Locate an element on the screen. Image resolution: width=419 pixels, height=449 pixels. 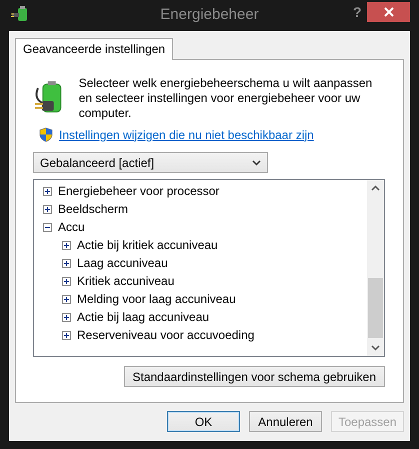
tree-item: Beeldscherm is located at coordinates (93, 209).